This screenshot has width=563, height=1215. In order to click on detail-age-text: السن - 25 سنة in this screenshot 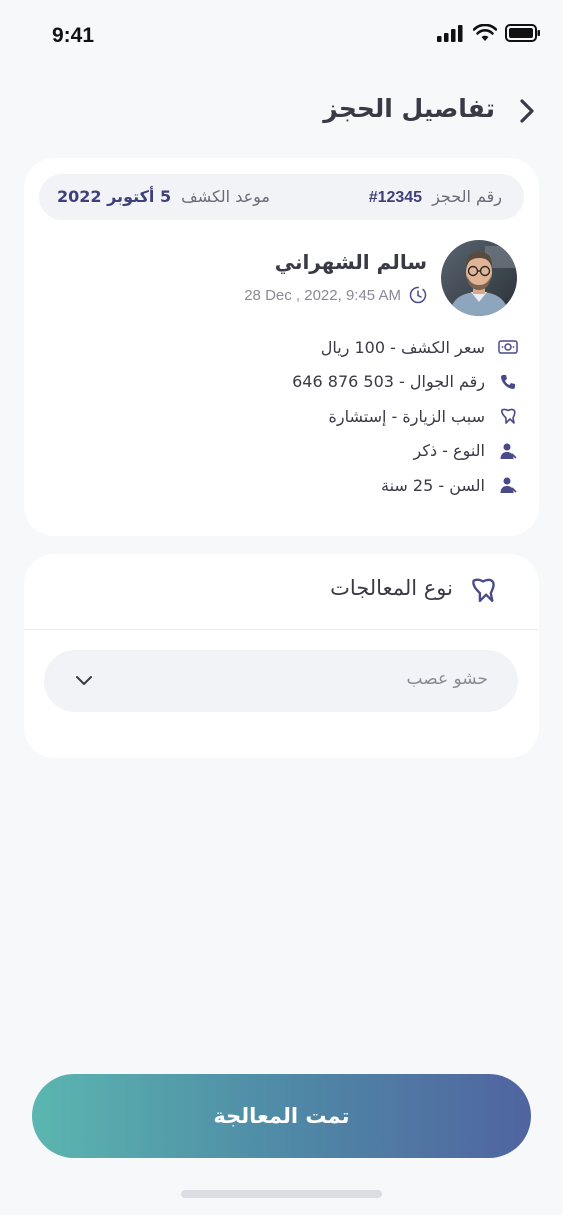, I will do `click(433, 485)`.